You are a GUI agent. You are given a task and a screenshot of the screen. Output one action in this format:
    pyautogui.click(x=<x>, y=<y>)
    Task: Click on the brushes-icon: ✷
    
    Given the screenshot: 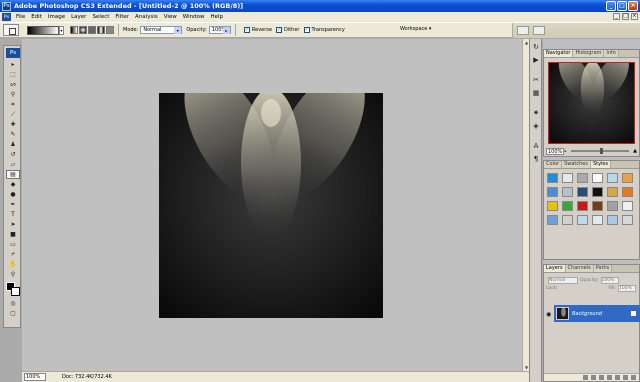 What is the action you would take?
    pyautogui.click(x=536, y=113)
    